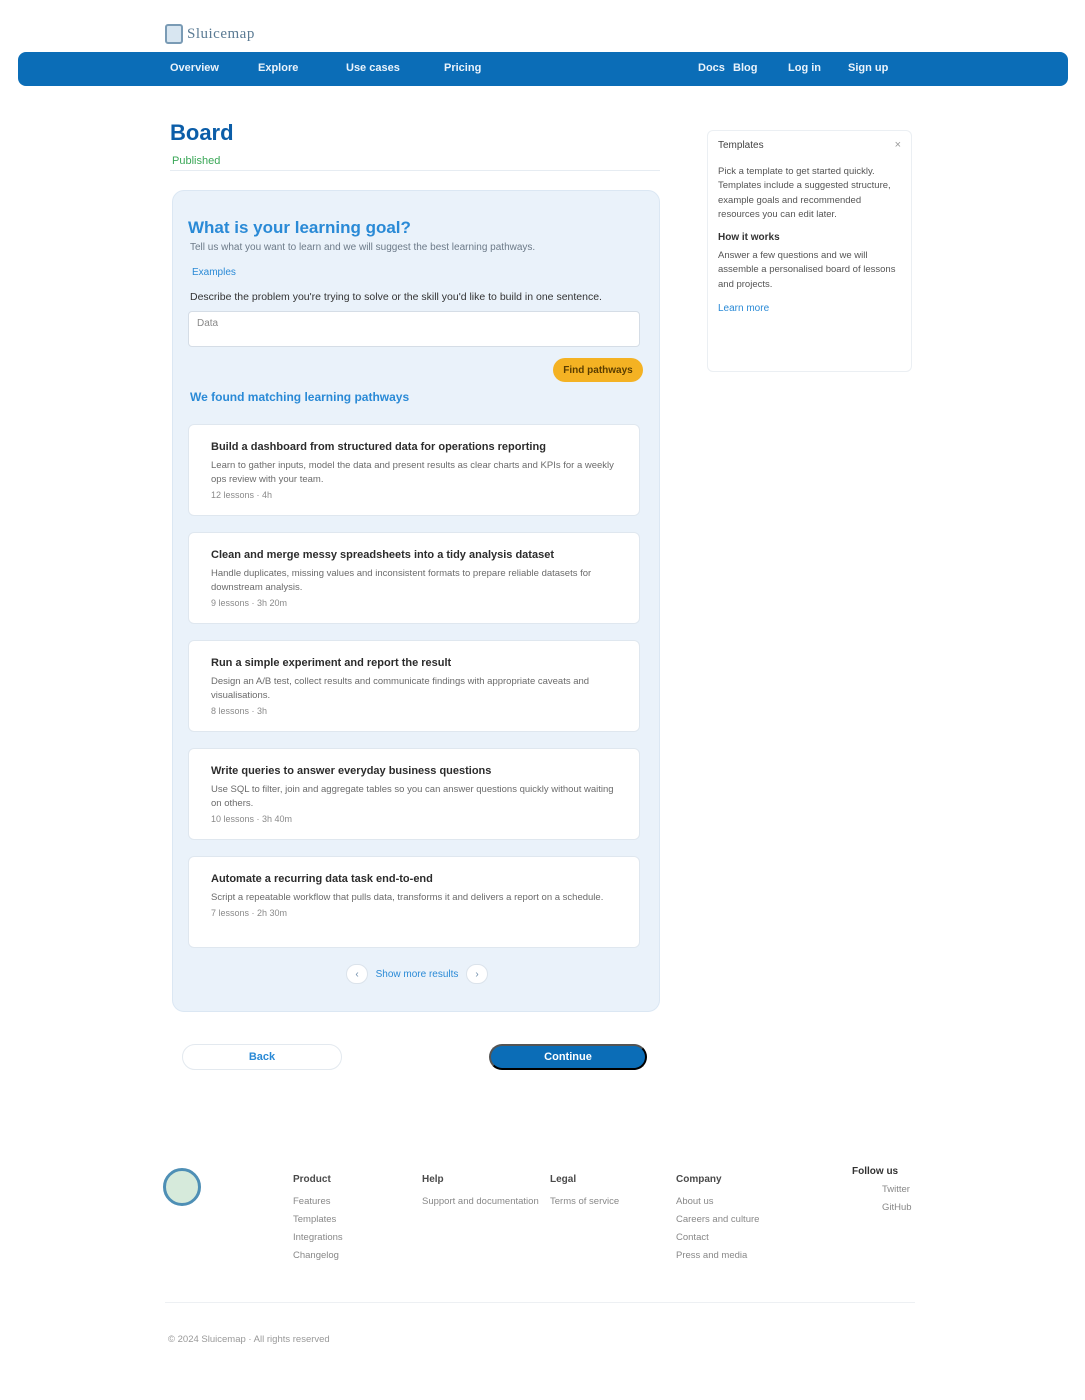 The image size is (1085, 1400). What do you see at coordinates (563, 1179) in the screenshot?
I see `footer-heading: Legal` at bounding box center [563, 1179].